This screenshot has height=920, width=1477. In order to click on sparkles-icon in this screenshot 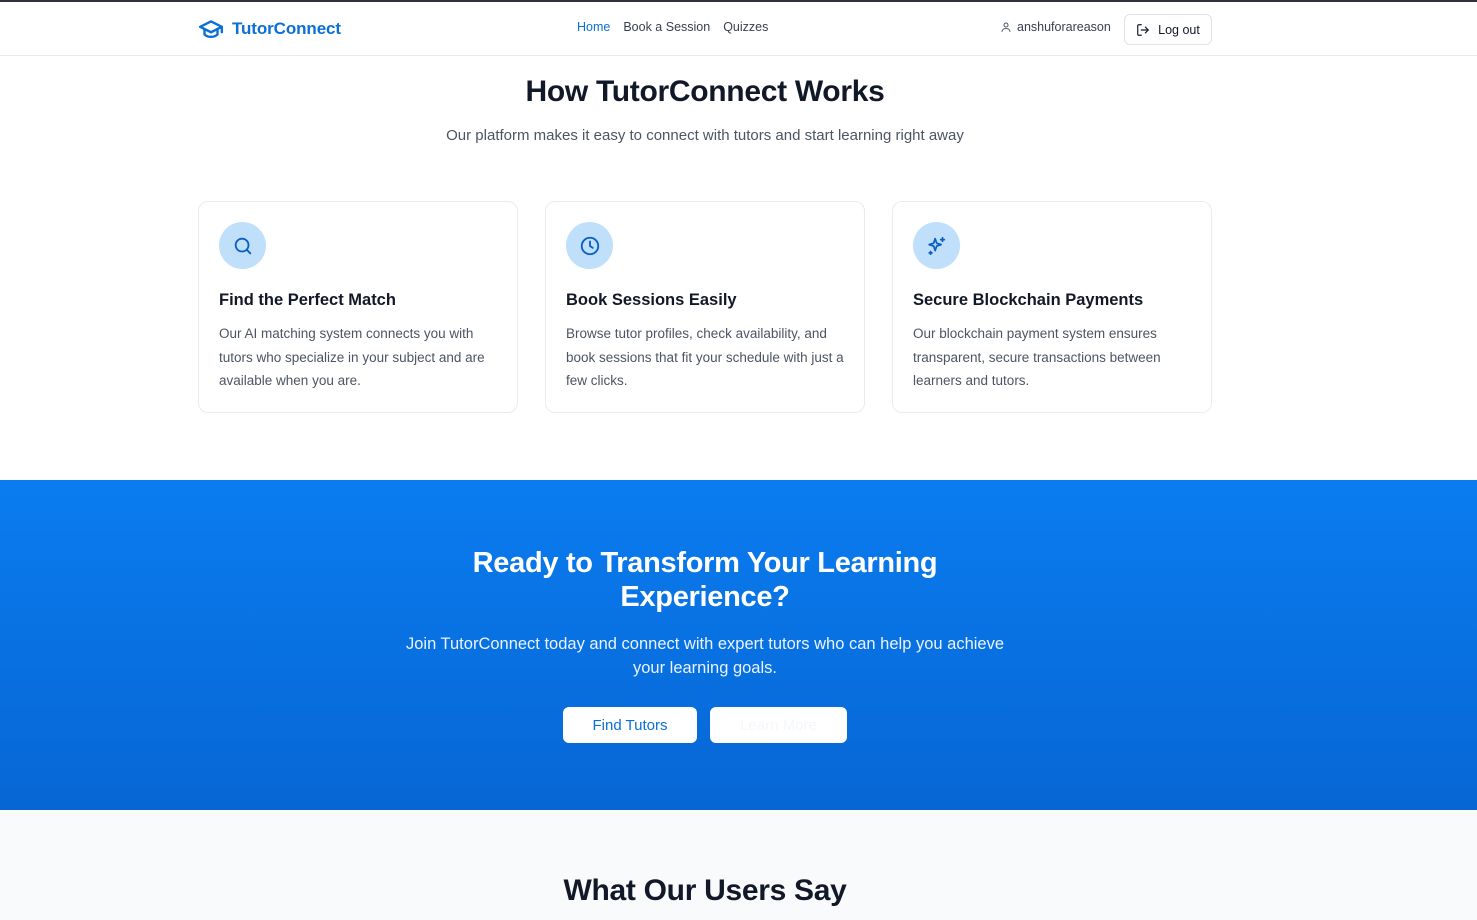, I will do `click(936, 245)`.